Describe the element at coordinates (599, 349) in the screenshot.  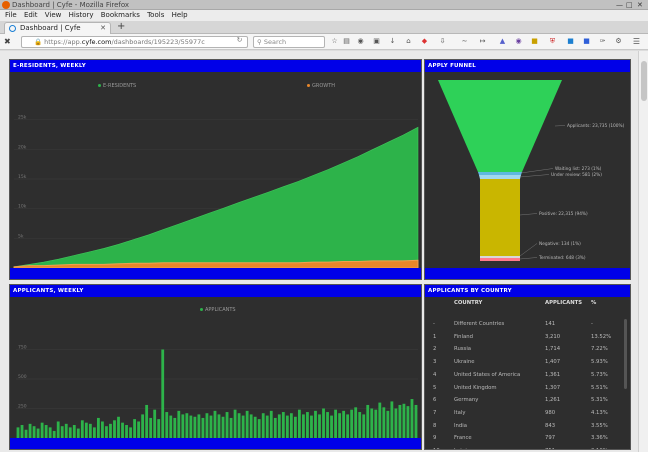
I see `percent-cell: 7.22%` at that location.